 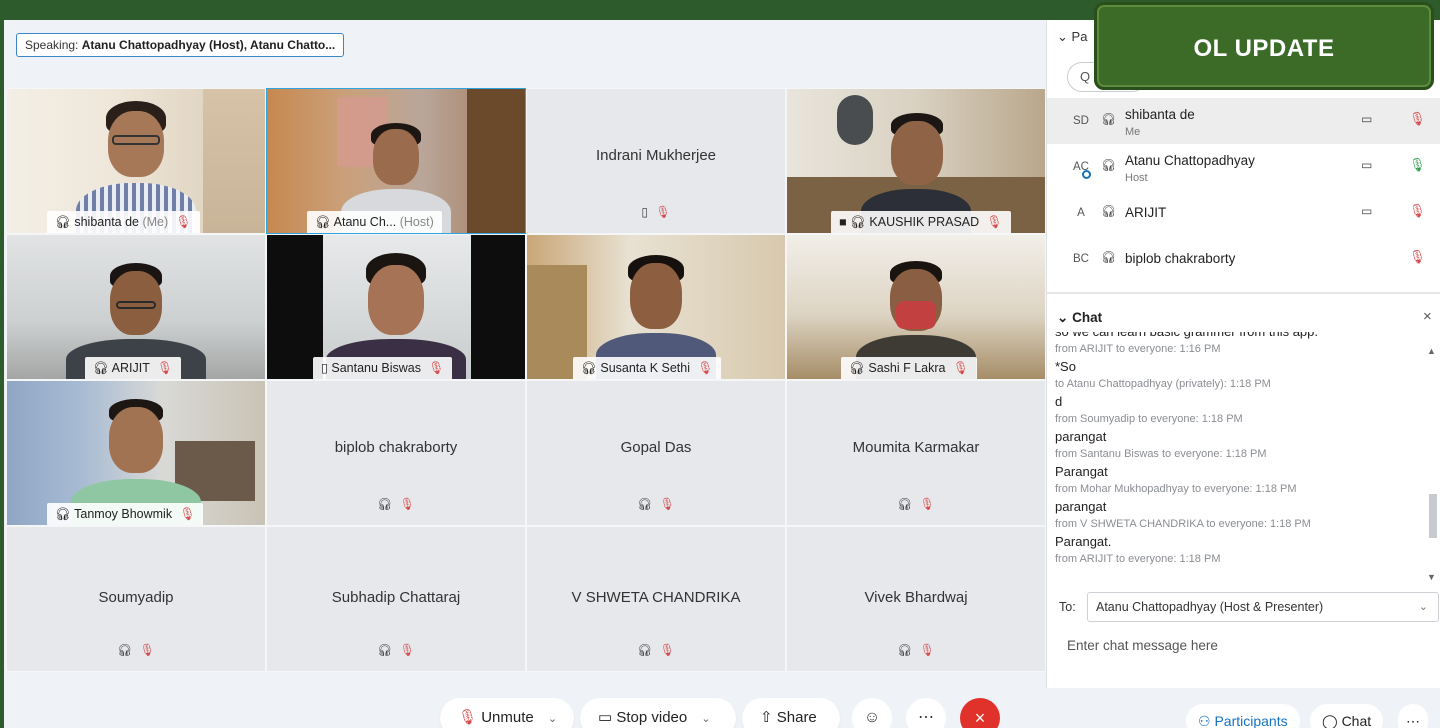 What do you see at coordinates (1072, 37) in the screenshot?
I see `participants-panel-header: ⌄ Pa` at bounding box center [1072, 37].